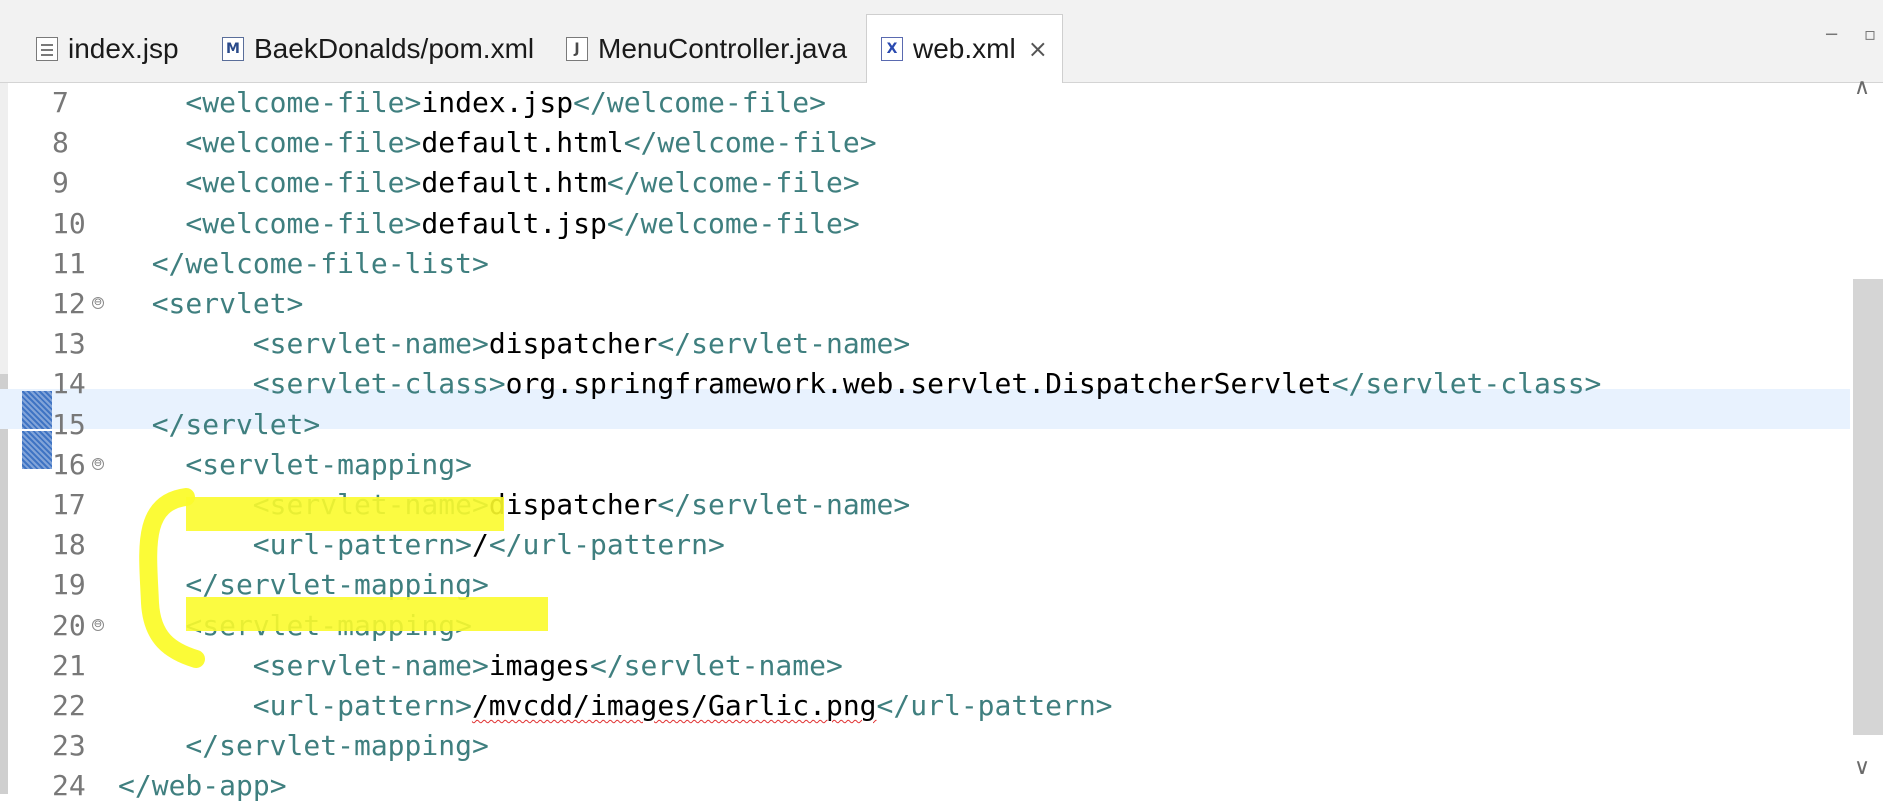 This screenshot has width=1883, height=806. What do you see at coordinates (573, 504) in the screenshot?
I see `xml-text-value: dispatcher` at bounding box center [573, 504].